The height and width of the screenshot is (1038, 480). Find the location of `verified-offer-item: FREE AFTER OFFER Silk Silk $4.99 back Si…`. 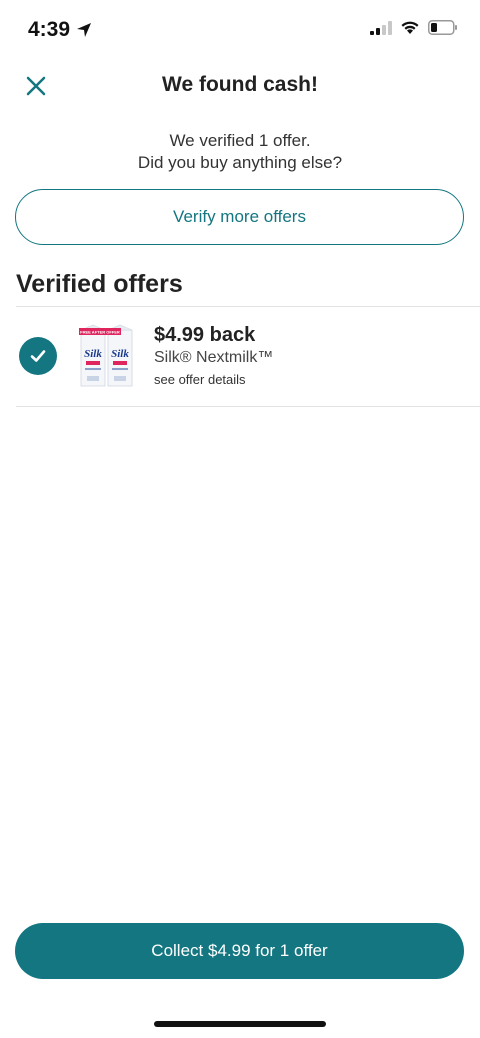

verified-offer-item: FREE AFTER OFFER Silk Silk $4.99 back Si… is located at coordinates (240, 357).